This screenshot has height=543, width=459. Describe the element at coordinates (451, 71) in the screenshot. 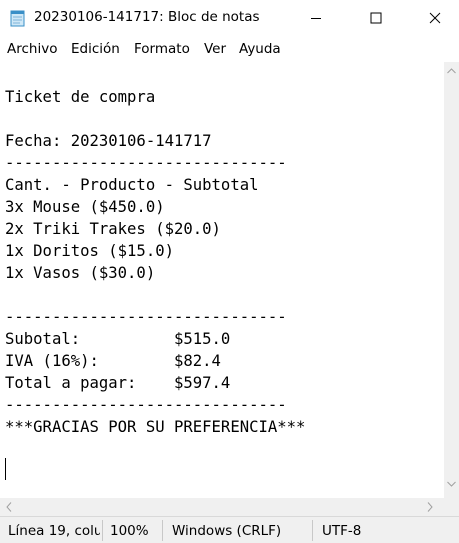

I see `scroll-up-icon` at that location.